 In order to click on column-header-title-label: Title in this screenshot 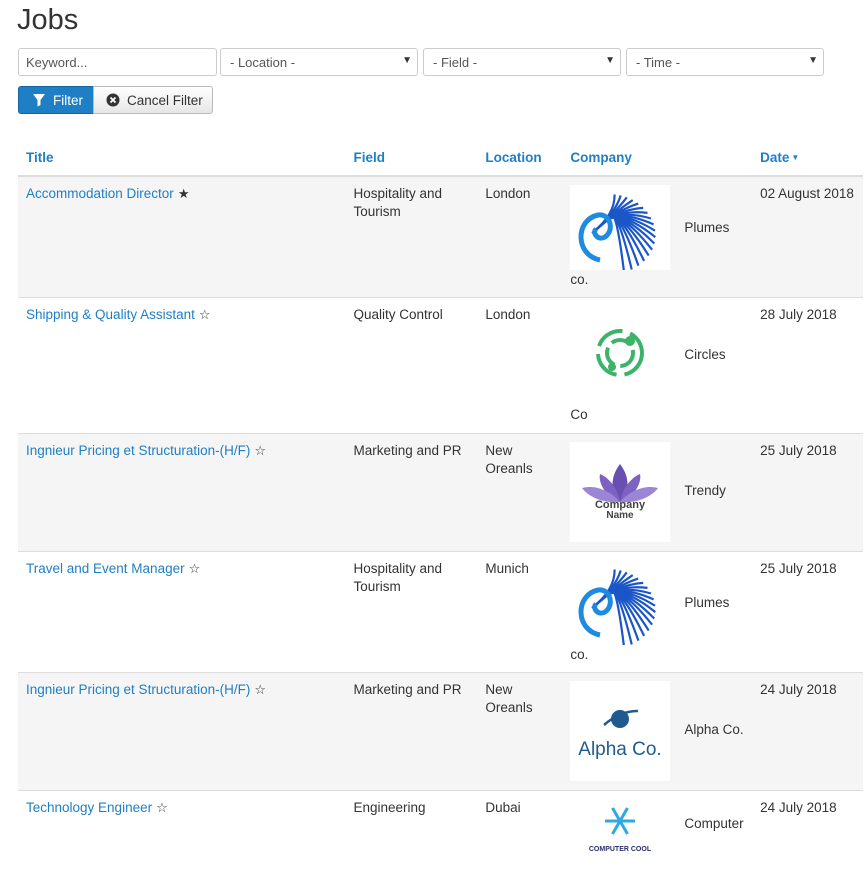, I will do `click(40, 157)`.